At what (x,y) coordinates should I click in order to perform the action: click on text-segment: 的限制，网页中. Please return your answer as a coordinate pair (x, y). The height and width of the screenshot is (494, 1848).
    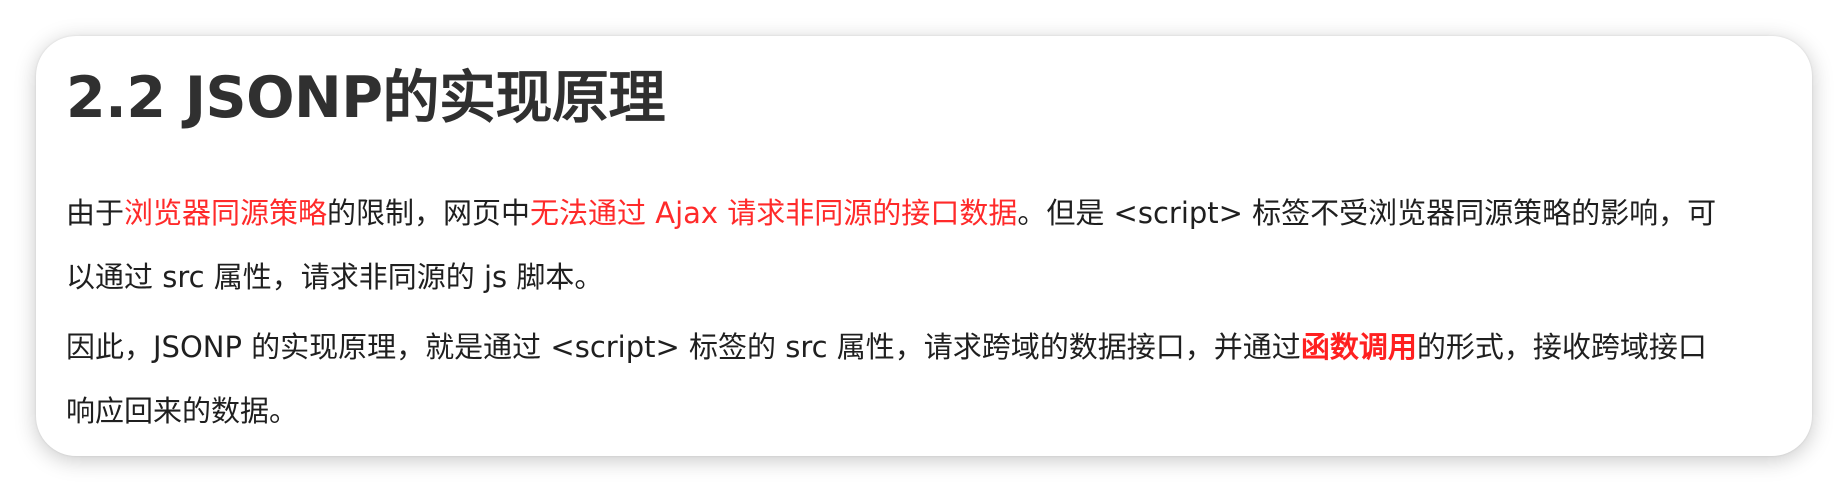
    Looking at the image, I should click on (429, 213).